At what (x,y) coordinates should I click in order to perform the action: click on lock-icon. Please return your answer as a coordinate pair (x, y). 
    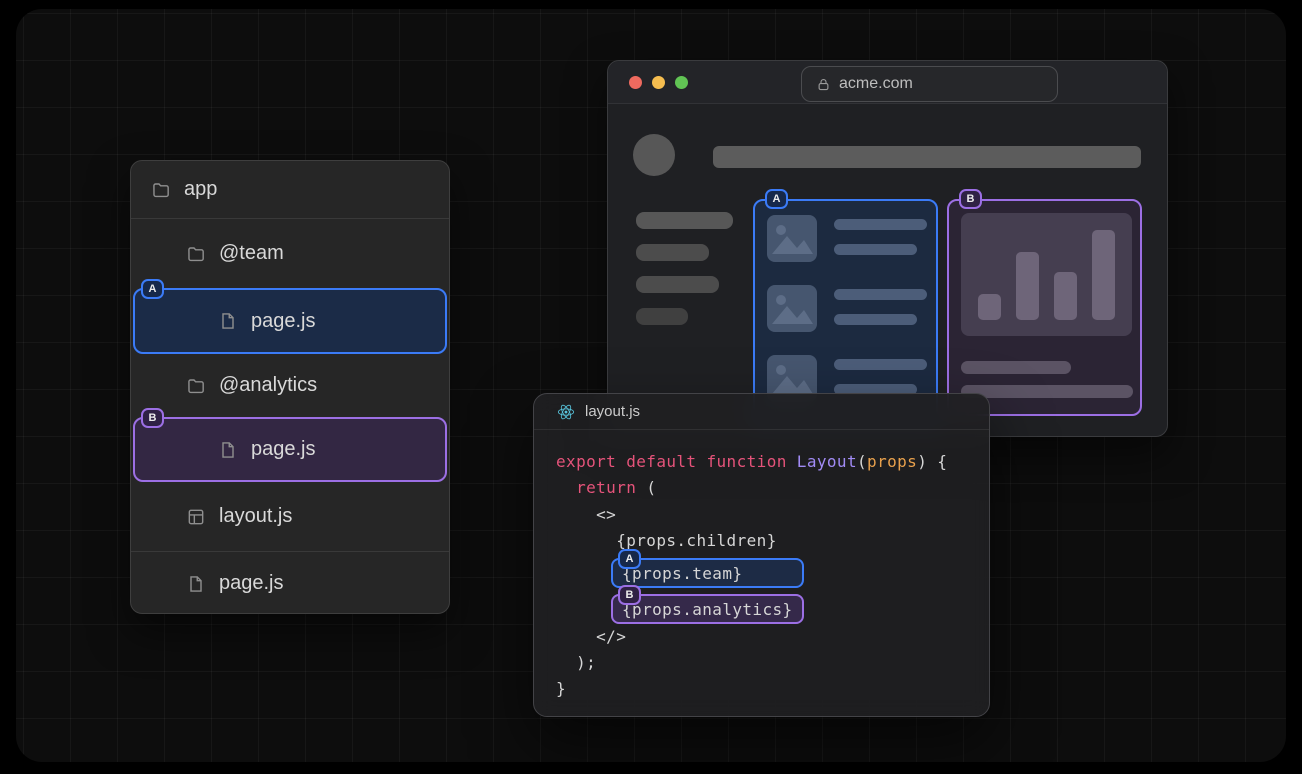
    Looking at the image, I should click on (823, 84).